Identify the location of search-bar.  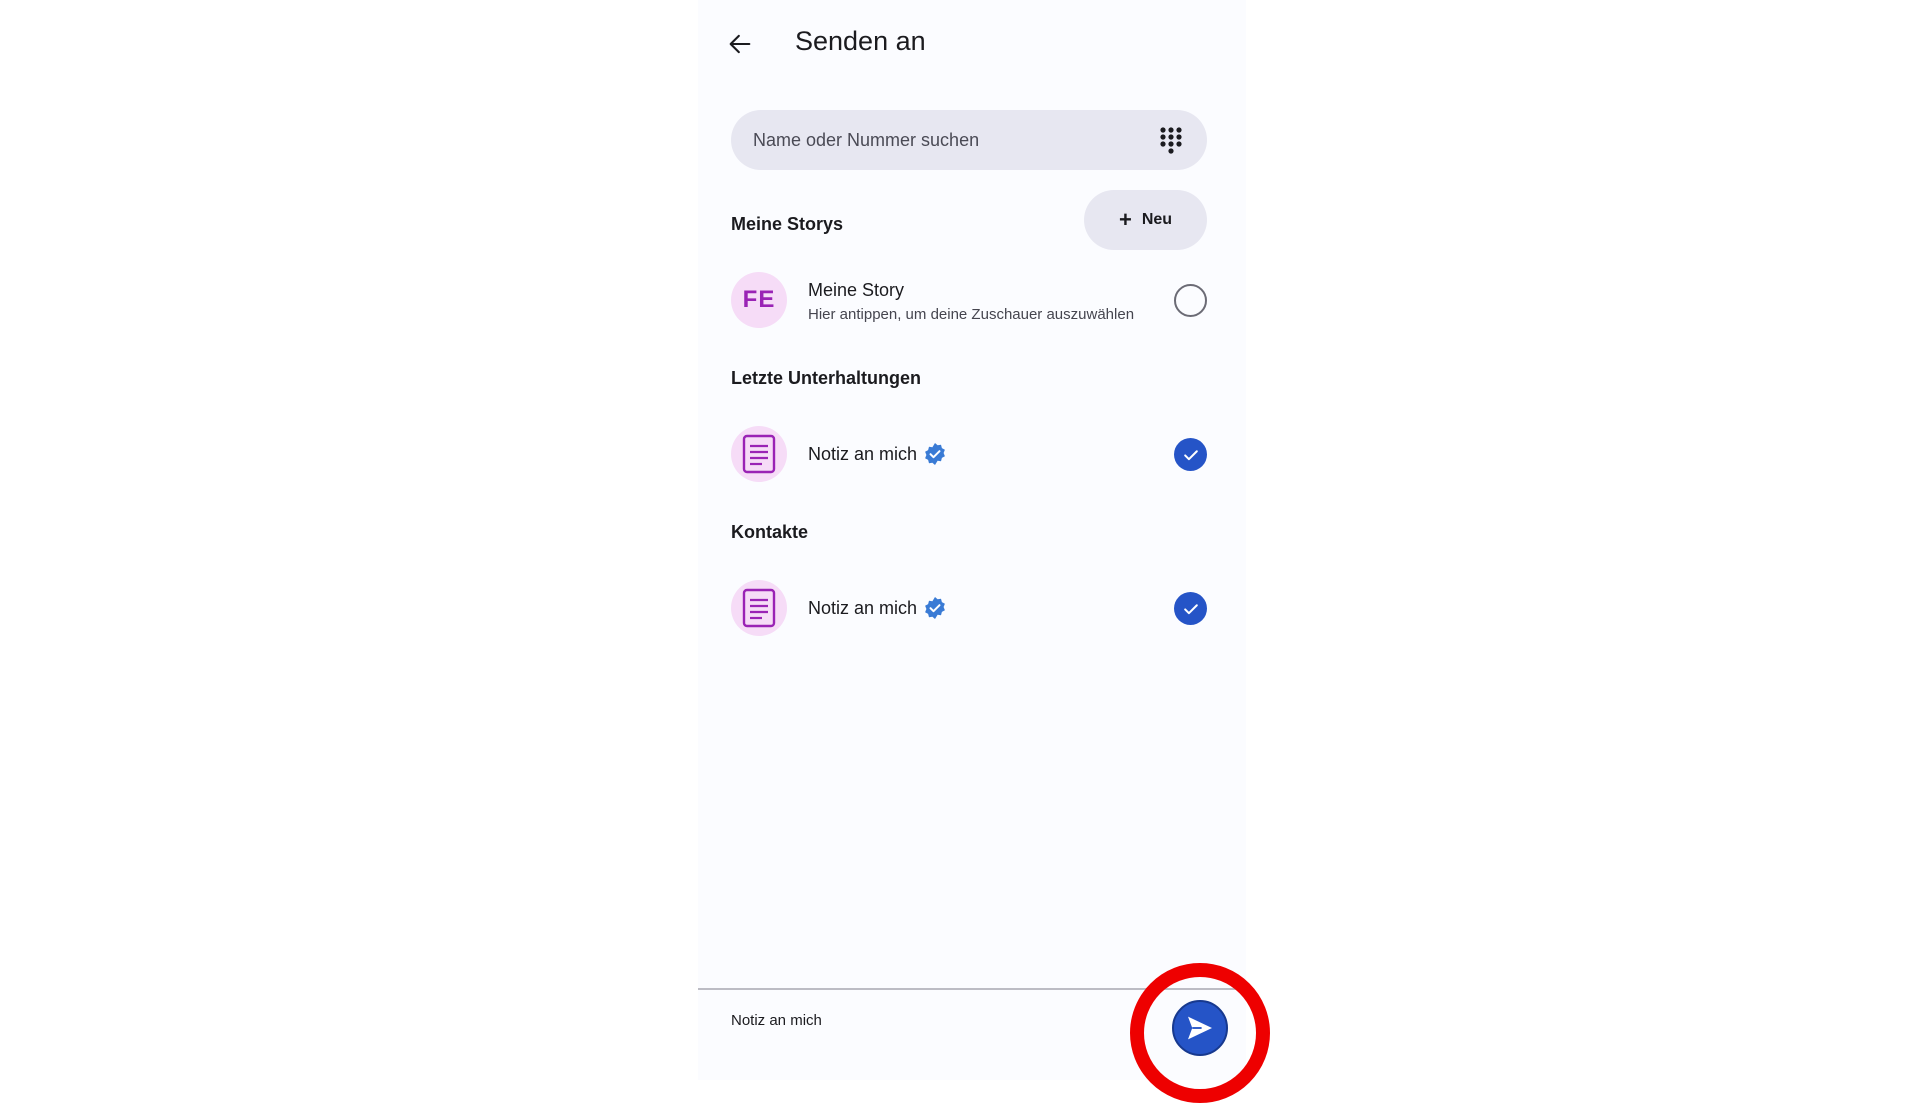
(969, 140).